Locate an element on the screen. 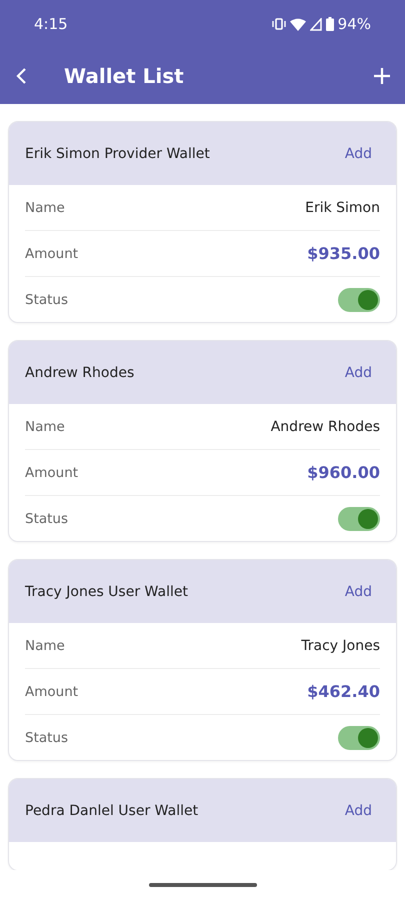 Image resolution: width=405 pixels, height=900 pixels. signal-icon is located at coordinates (316, 24).